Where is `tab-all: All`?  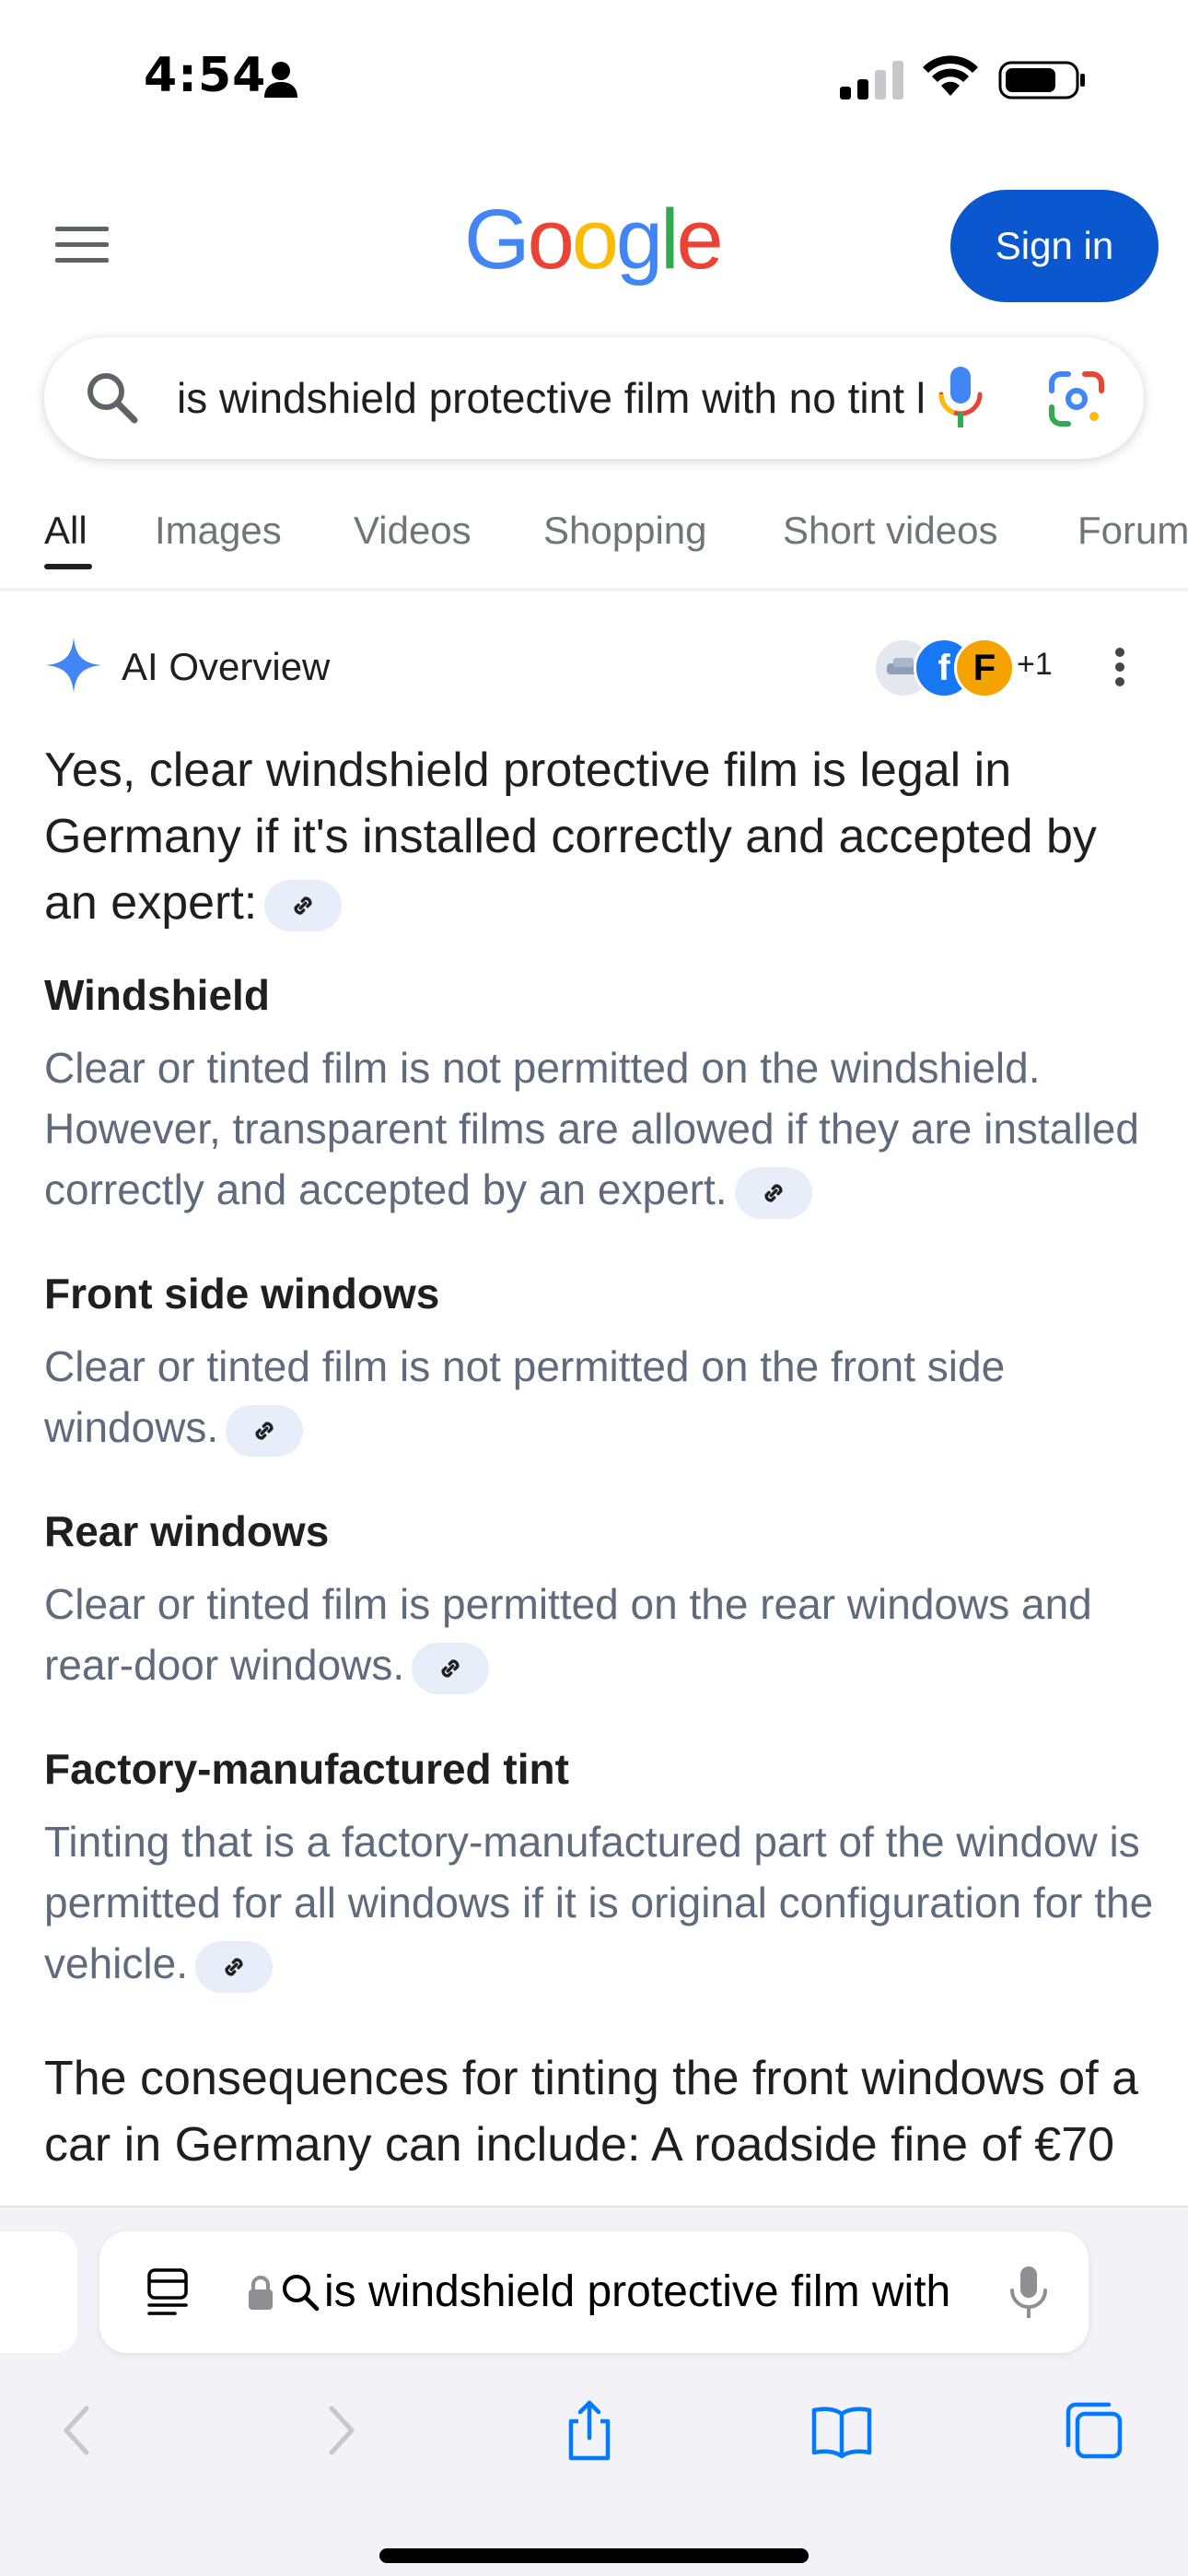 tab-all: All is located at coordinates (65, 530).